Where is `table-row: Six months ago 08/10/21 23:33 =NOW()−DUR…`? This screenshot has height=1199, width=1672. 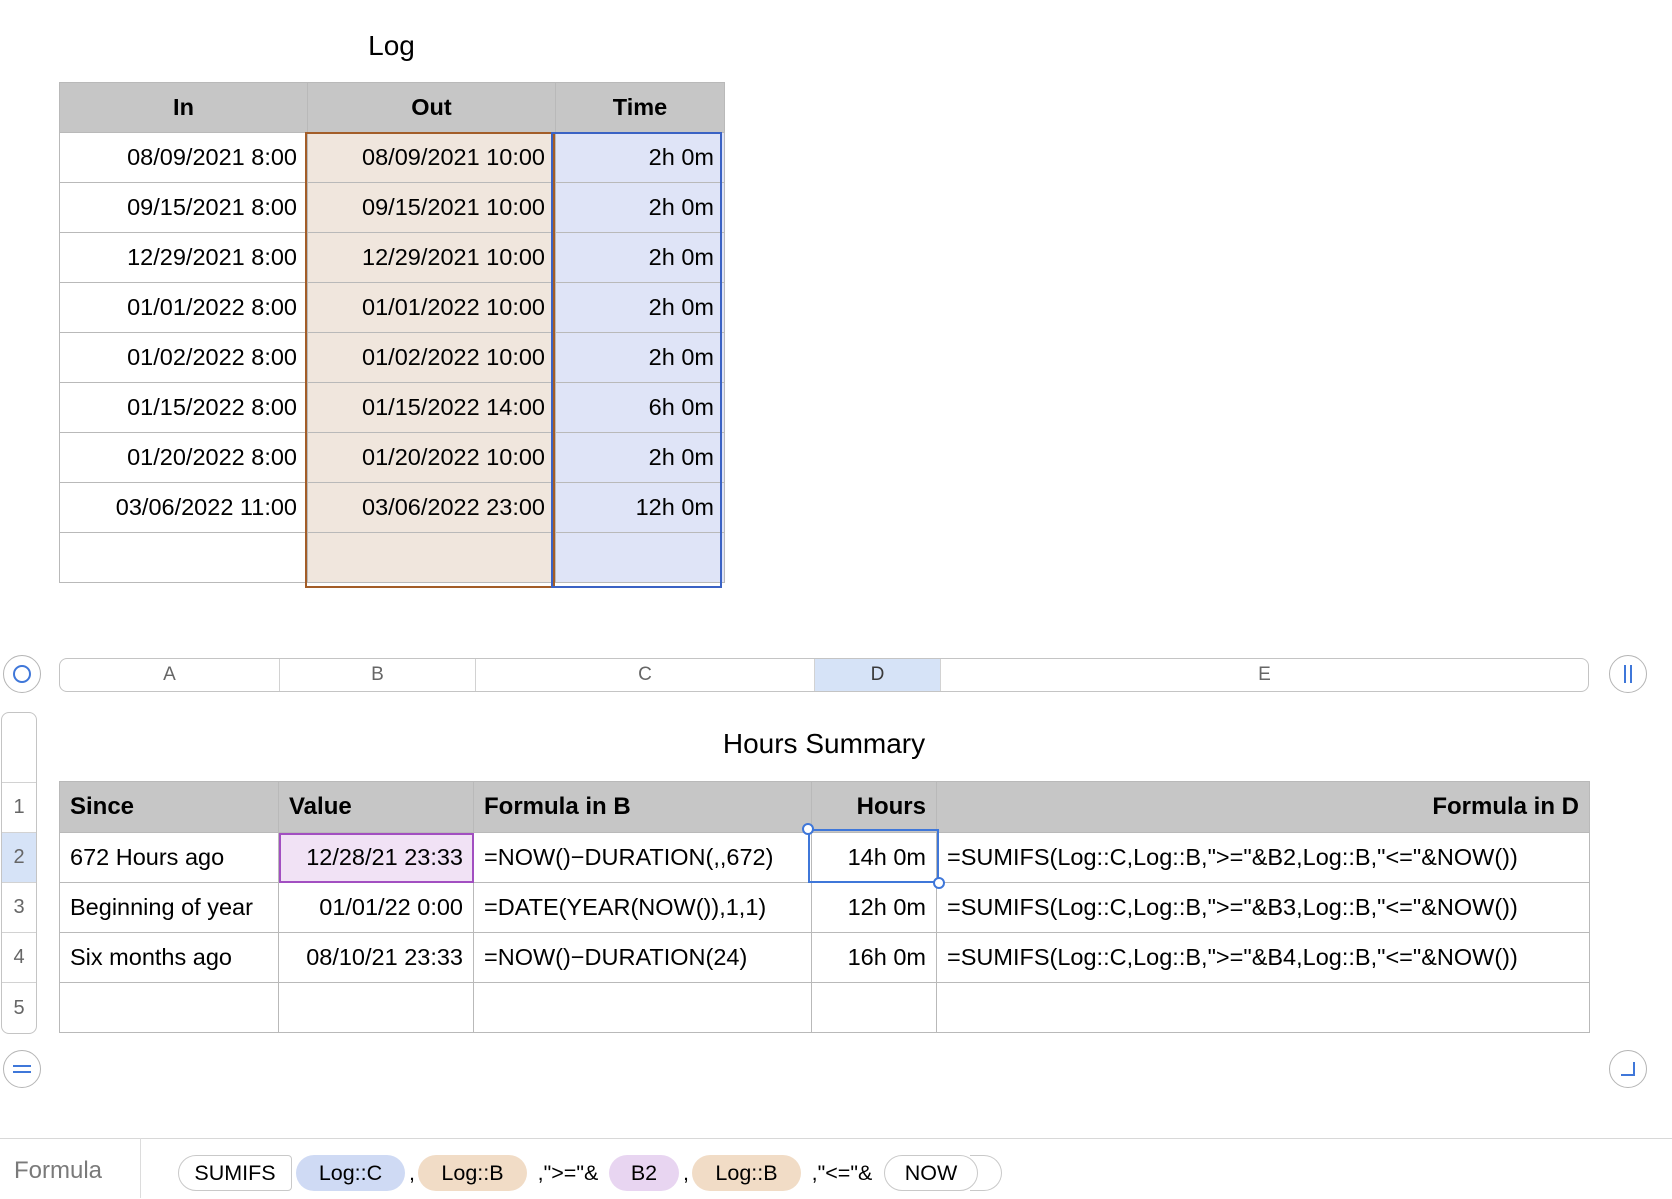 table-row: Six months ago 08/10/21 23:33 =NOW()−DUR… is located at coordinates (824, 957).